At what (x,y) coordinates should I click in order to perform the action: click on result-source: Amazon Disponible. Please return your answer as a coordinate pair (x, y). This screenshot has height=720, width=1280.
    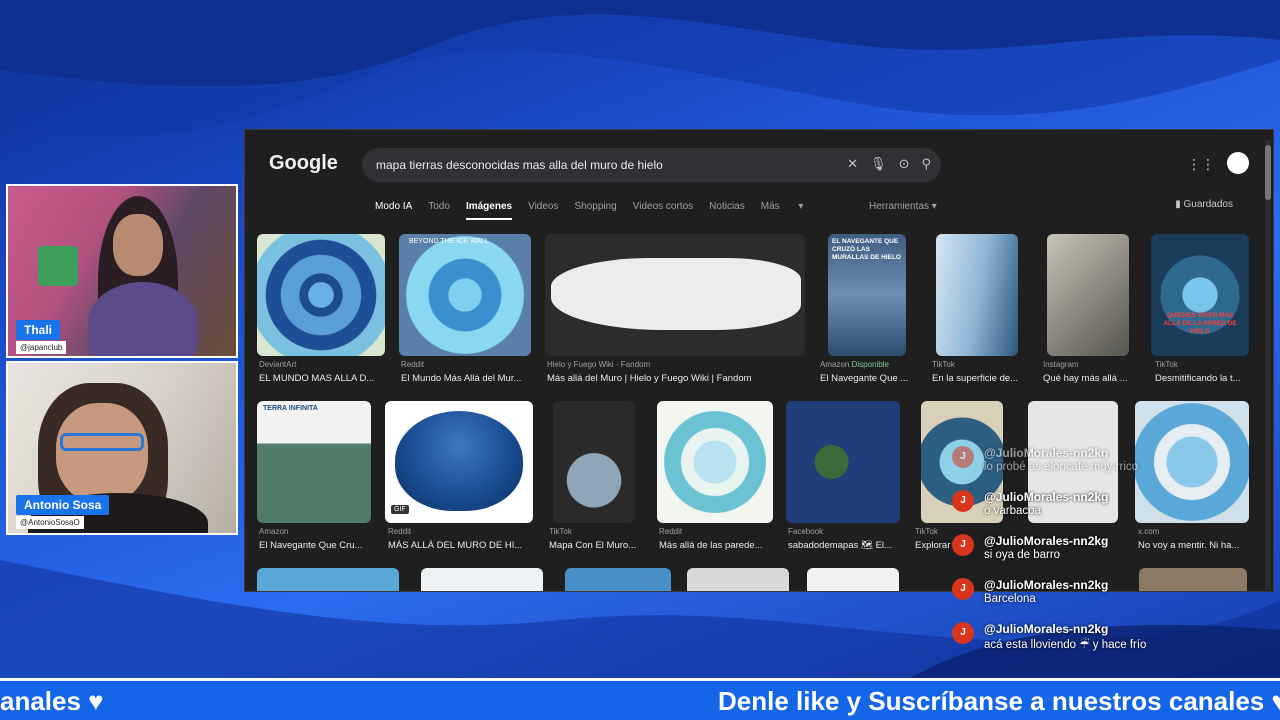
    Looking at the image, I should click on (854, 364).